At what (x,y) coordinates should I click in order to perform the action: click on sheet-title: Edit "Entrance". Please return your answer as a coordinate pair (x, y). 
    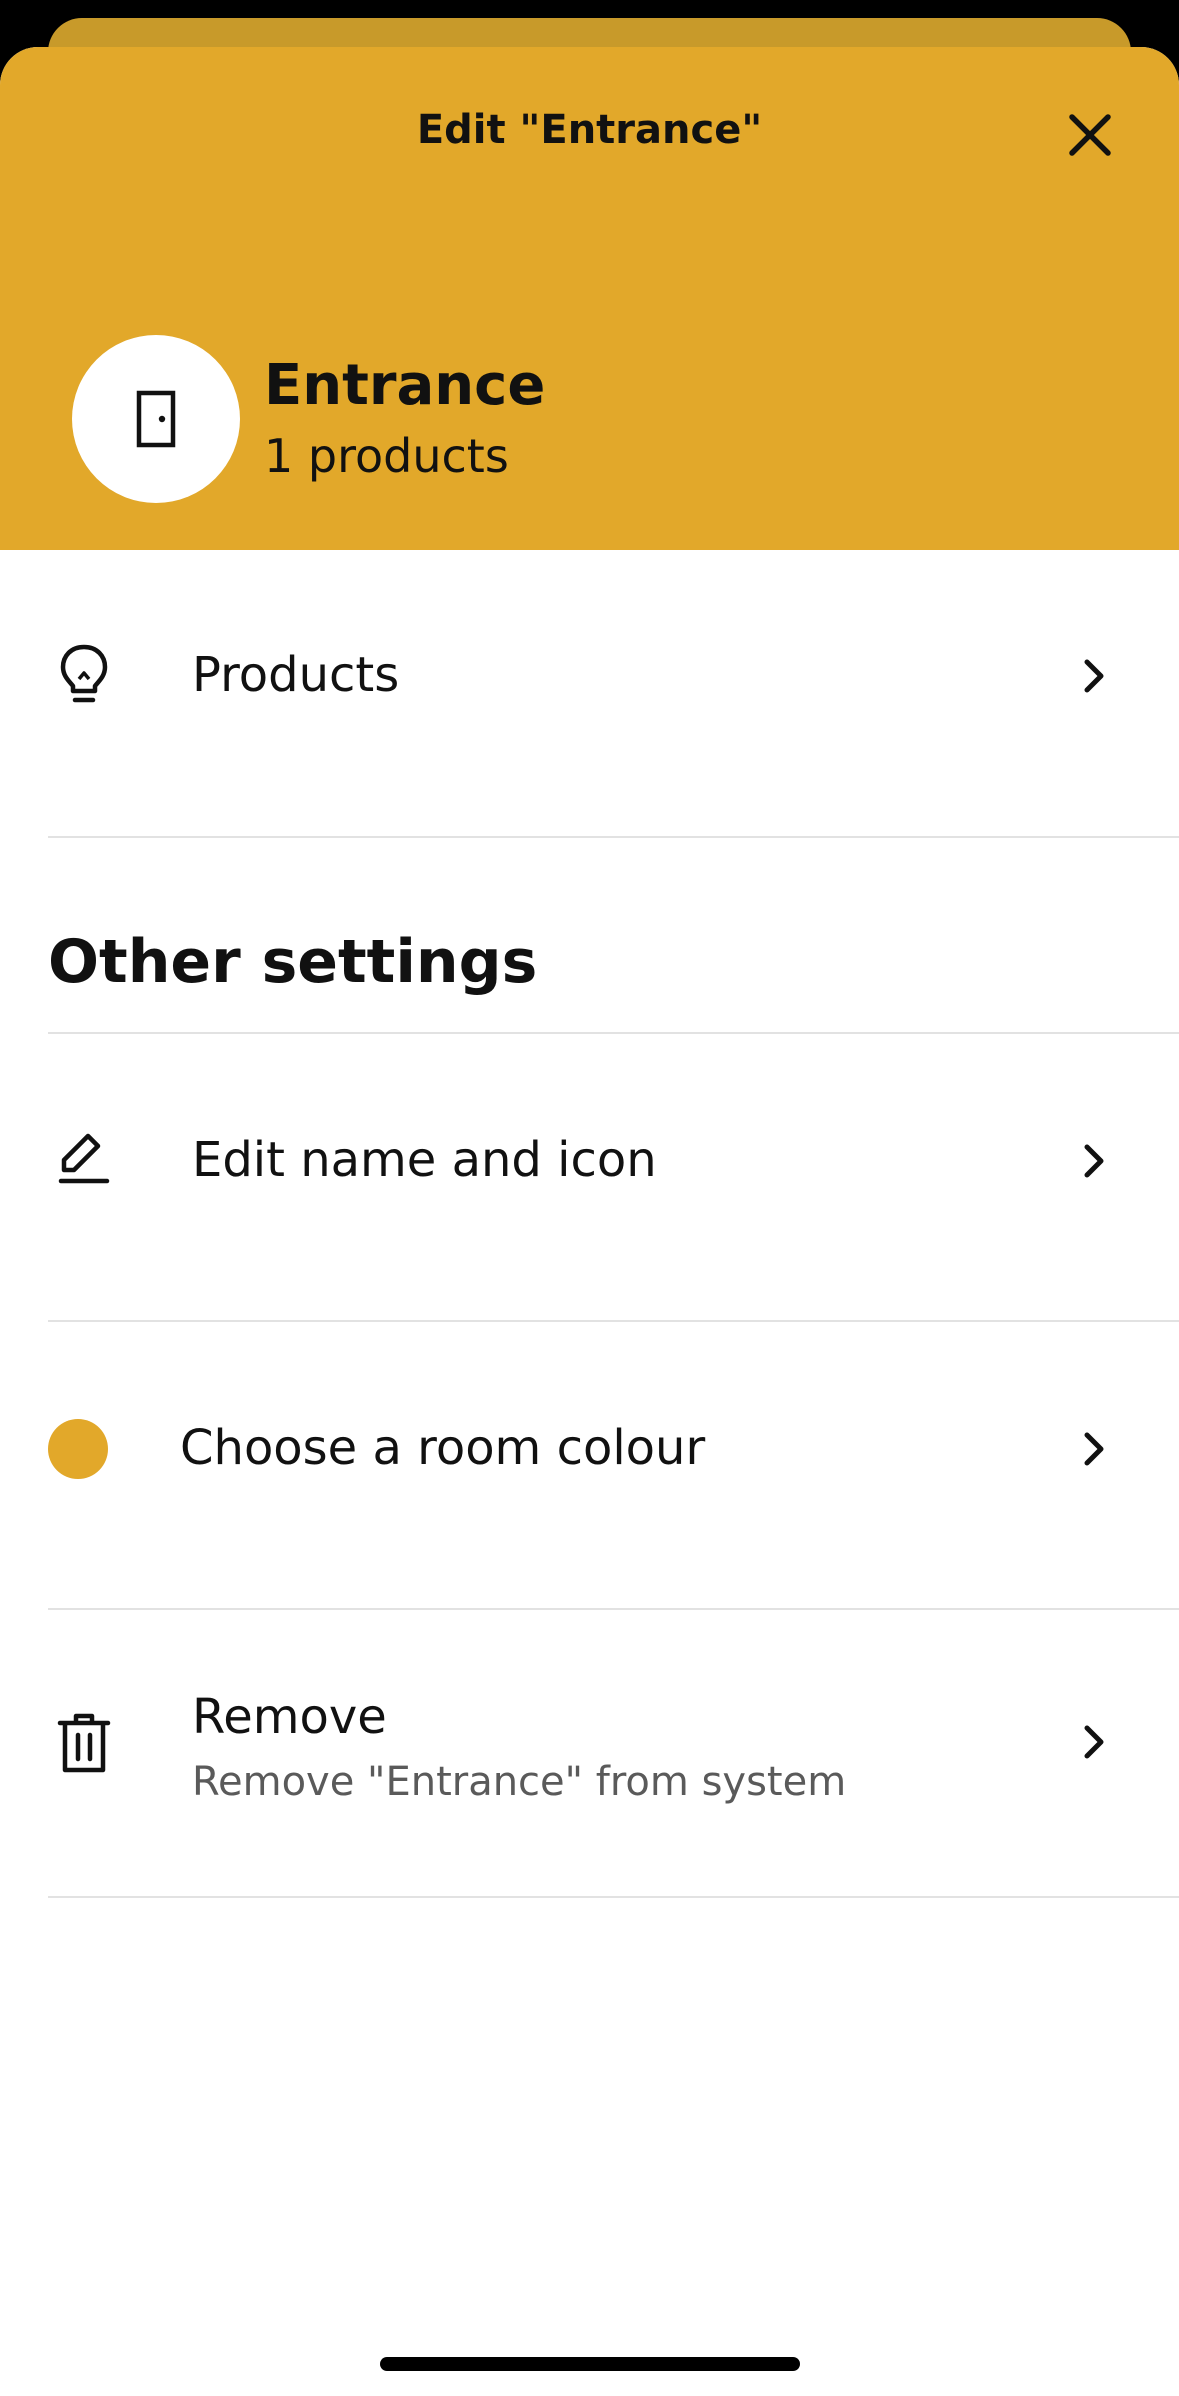
    Looking at the image, I should click on (589, 130).